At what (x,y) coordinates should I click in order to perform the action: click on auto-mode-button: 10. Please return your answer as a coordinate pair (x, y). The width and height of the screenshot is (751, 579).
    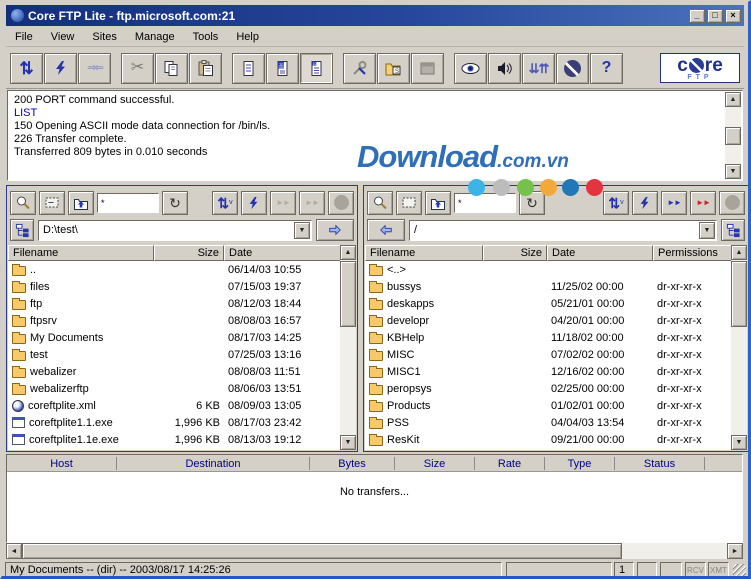
    Looking at the image, I should click on (316, 68).